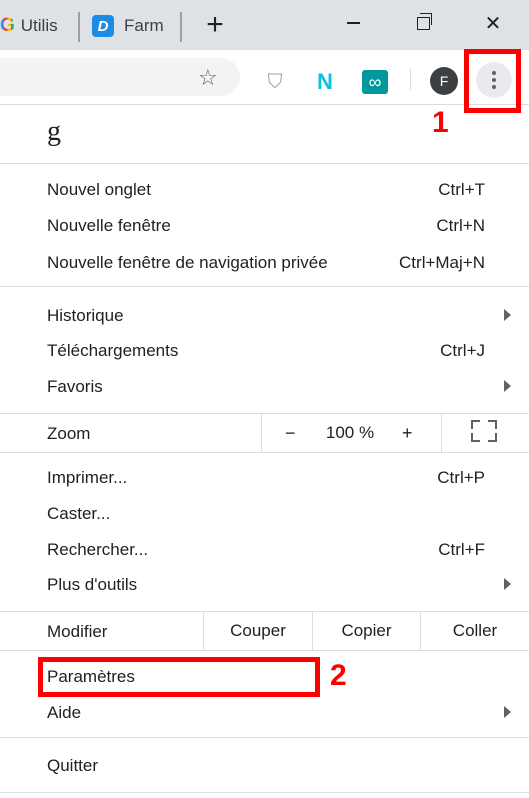  I want to click on copy-button: Copier, so click(366, 631).